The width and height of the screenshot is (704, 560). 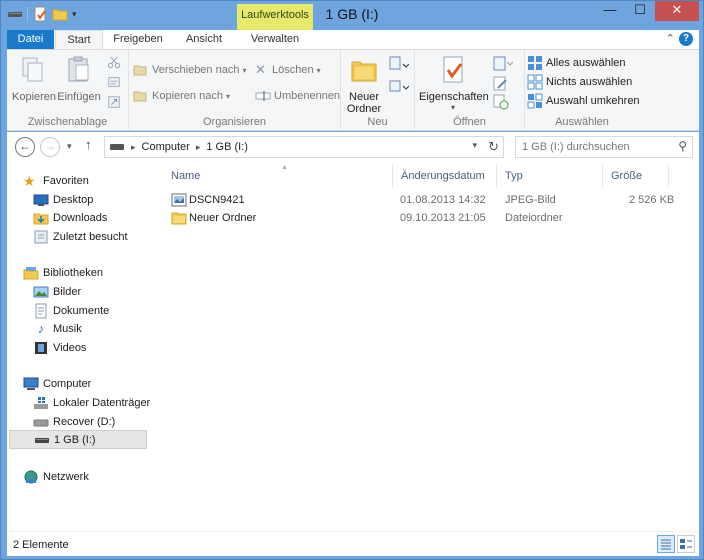 What do you see at coordinates (50, 147) in the screenshot?
I see `forward-button: →` at bounding box center [50, 147].